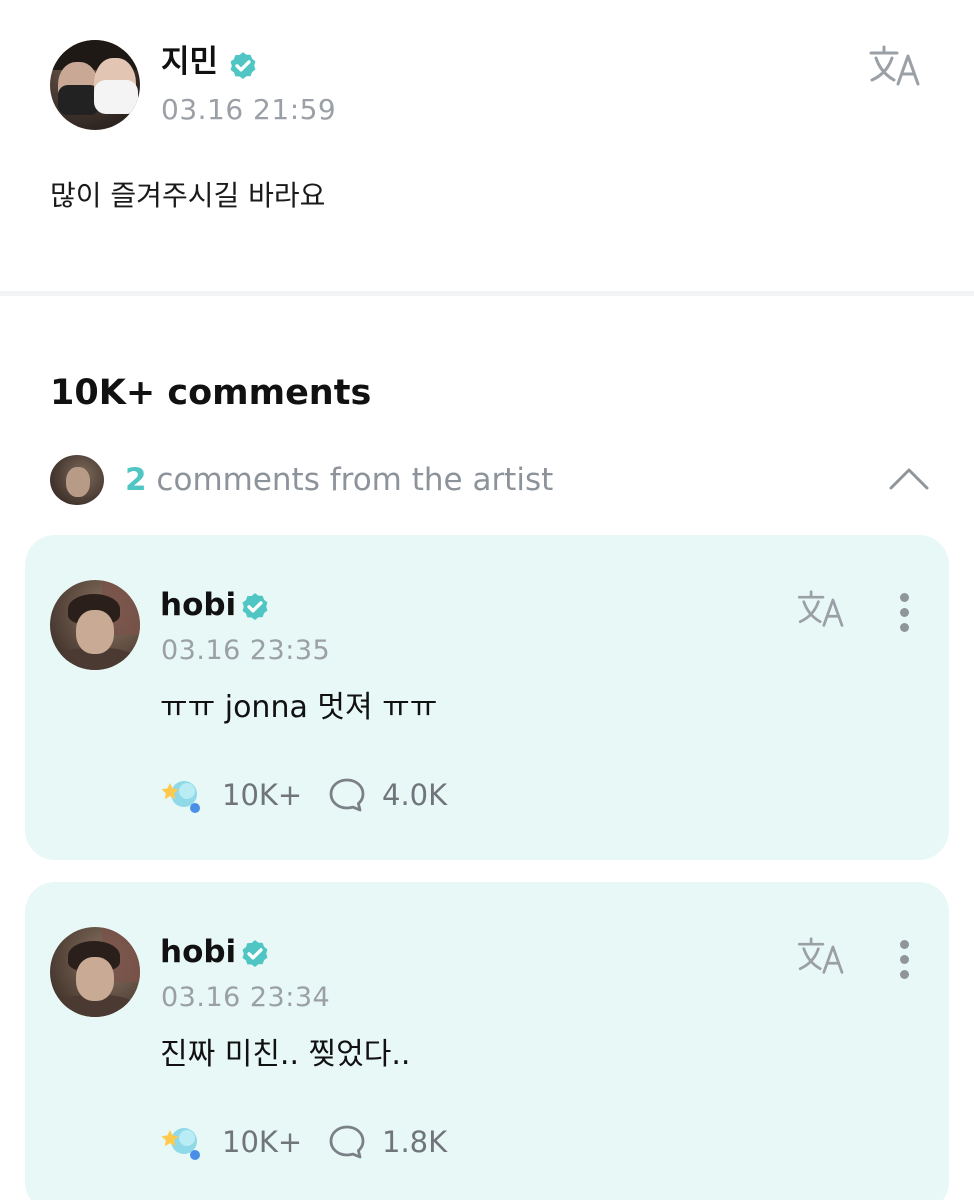  What do you see at coordinates (249, 109) in the screenshot?
I see `post-timestamp: 03.16 21:59` at bounding box center [249, 109].